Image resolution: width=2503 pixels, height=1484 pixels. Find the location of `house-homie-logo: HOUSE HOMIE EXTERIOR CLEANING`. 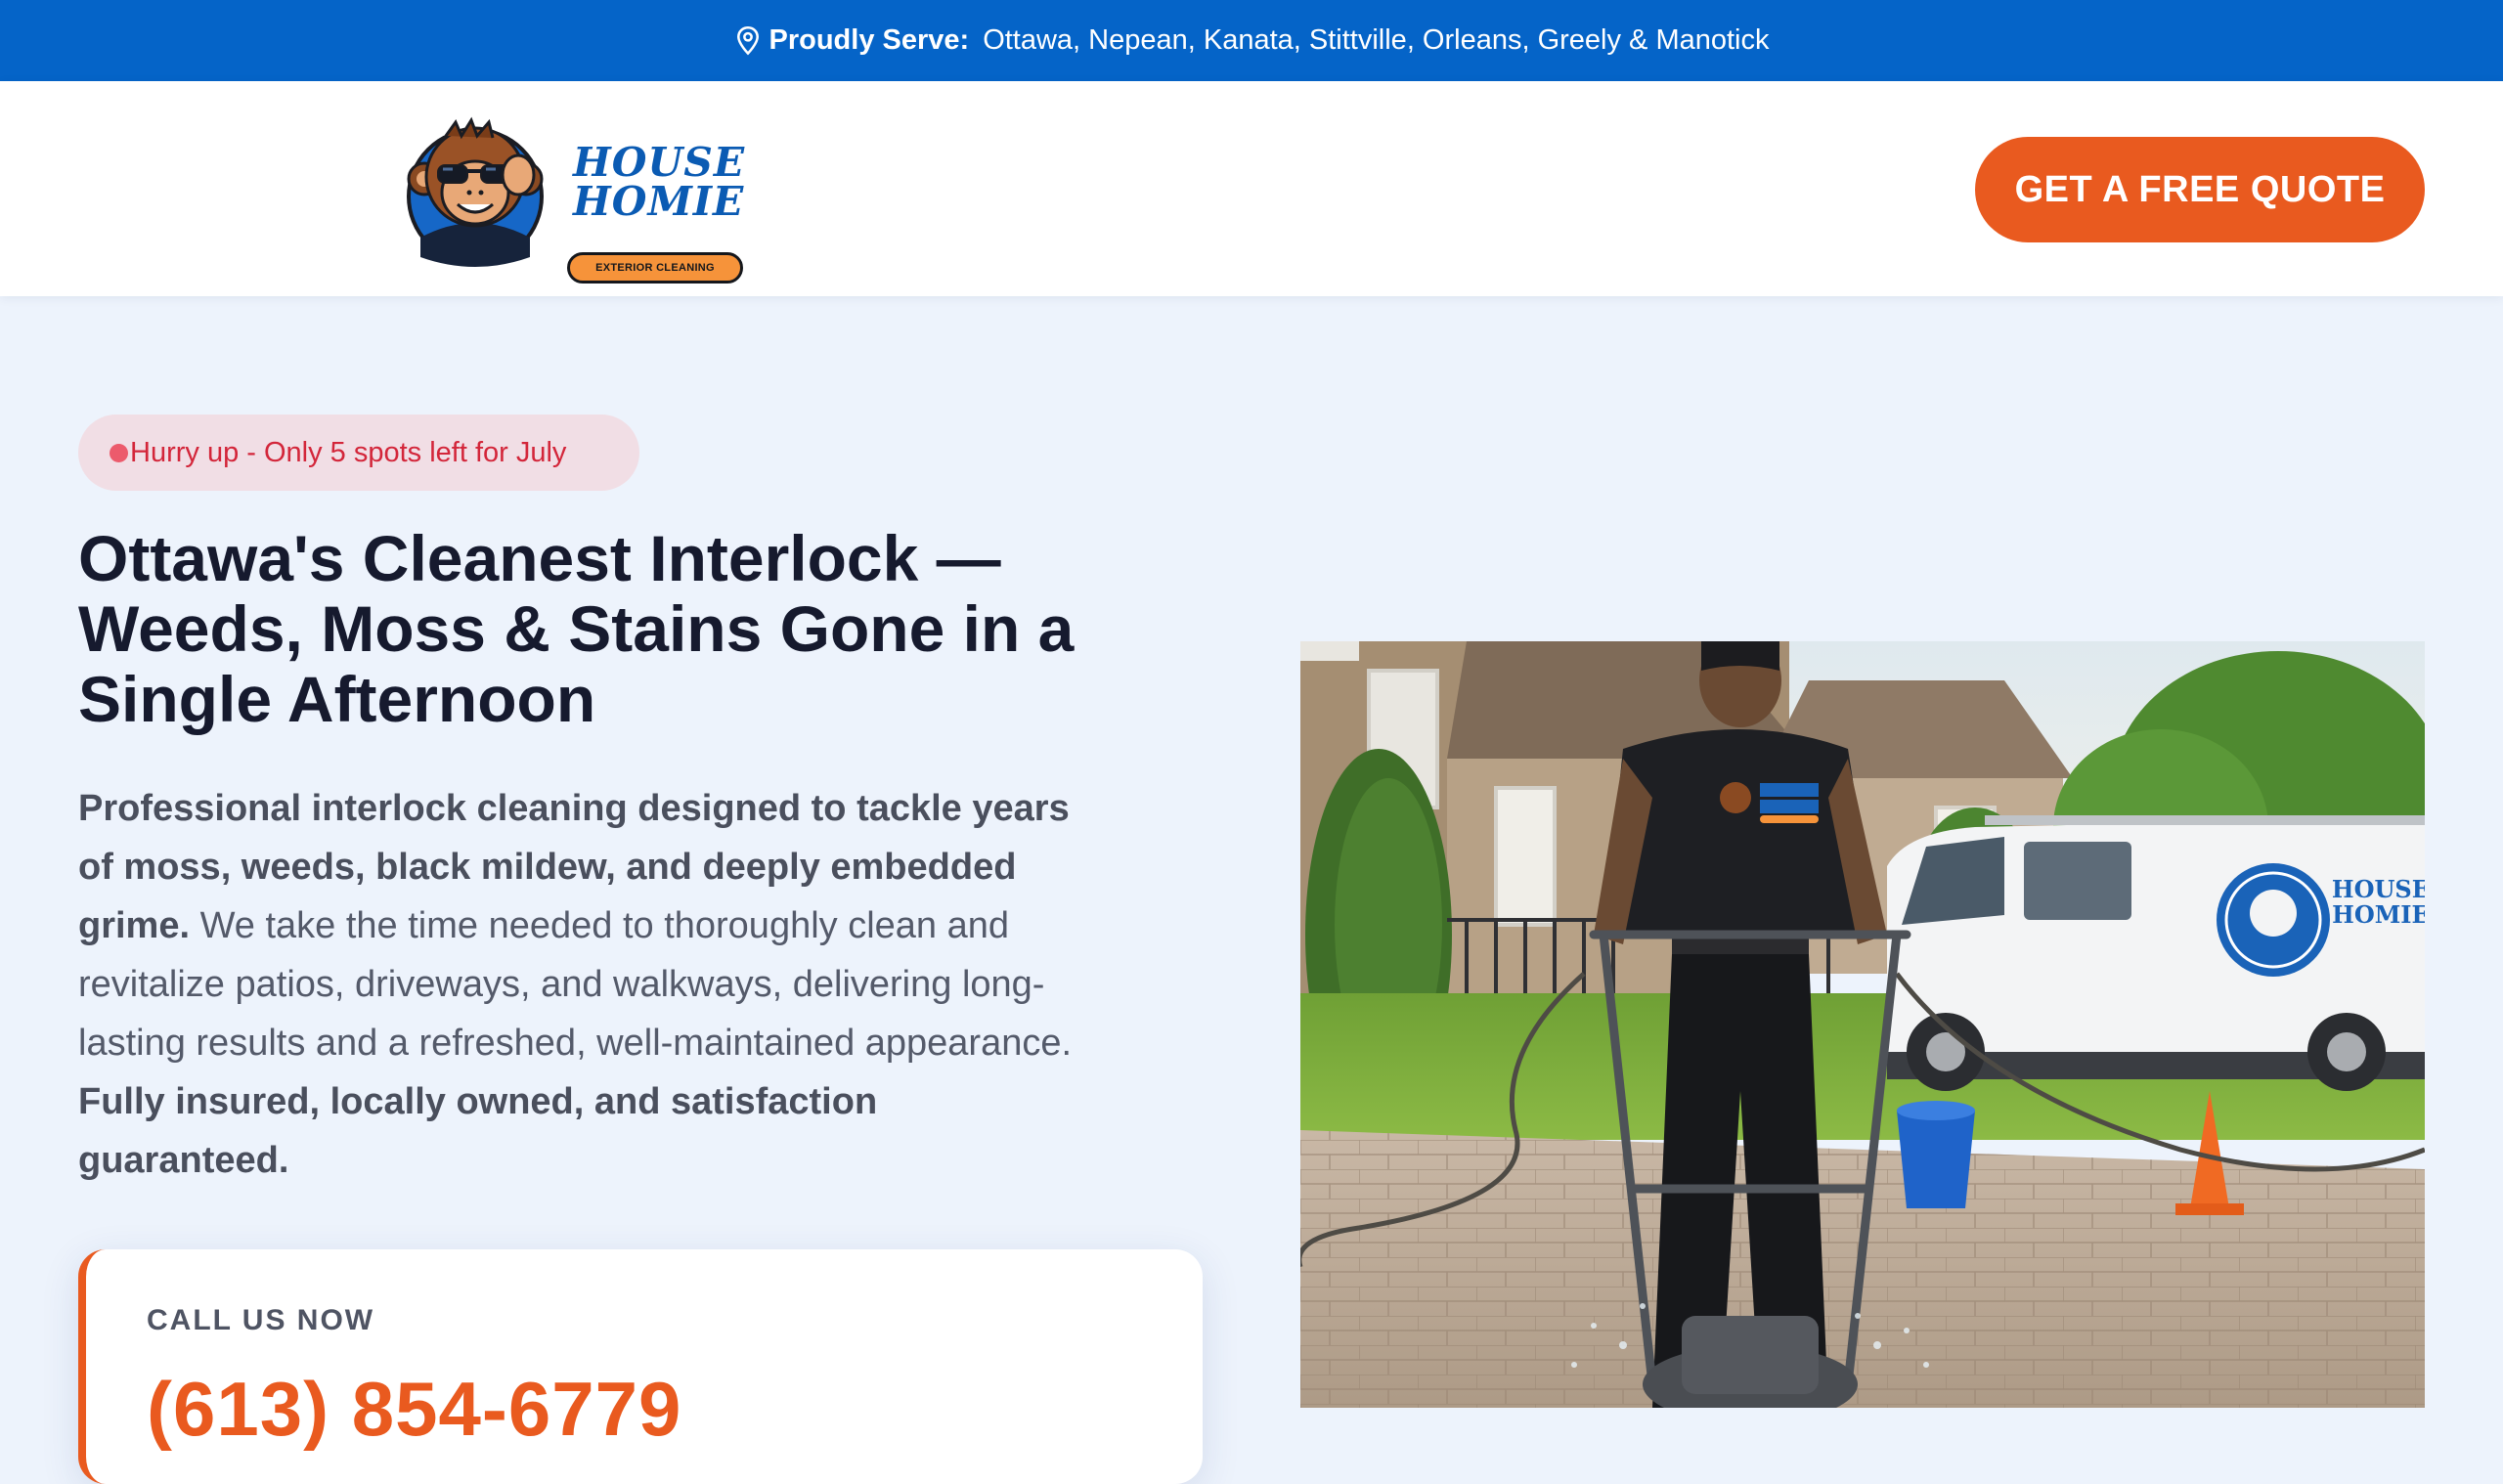

house-homie-logo: HOUSE HOMIE EXTERIOR CLEANING is located at coordinates (575, 197).